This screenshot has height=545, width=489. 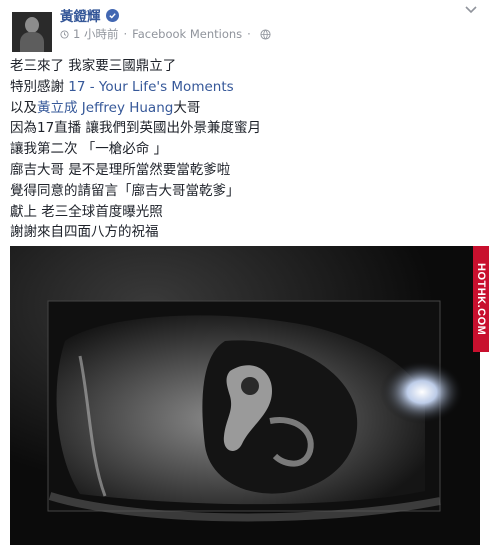 I want to click on author-avatar, so click(x=32, y=32).